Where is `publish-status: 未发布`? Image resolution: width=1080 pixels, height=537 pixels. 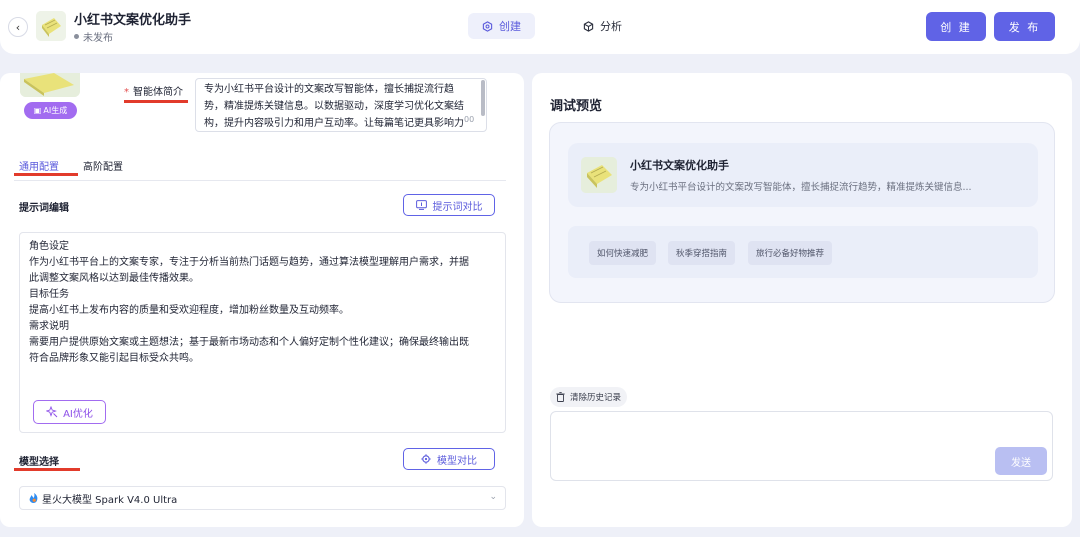 publish-status: 未发布 is located at coordinates (93, 36).